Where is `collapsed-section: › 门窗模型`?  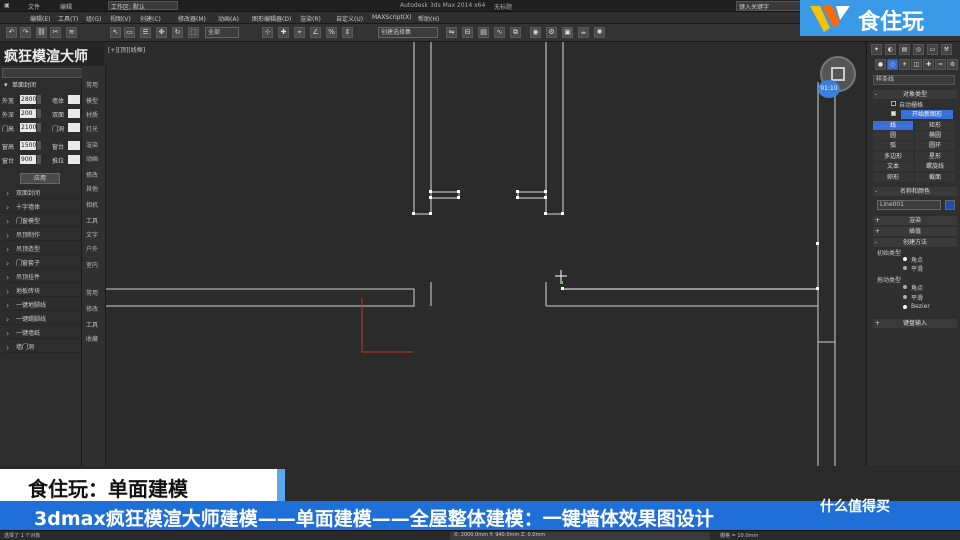 collapsed-section: › 门窗模型 is located at coordinates (41, 221).